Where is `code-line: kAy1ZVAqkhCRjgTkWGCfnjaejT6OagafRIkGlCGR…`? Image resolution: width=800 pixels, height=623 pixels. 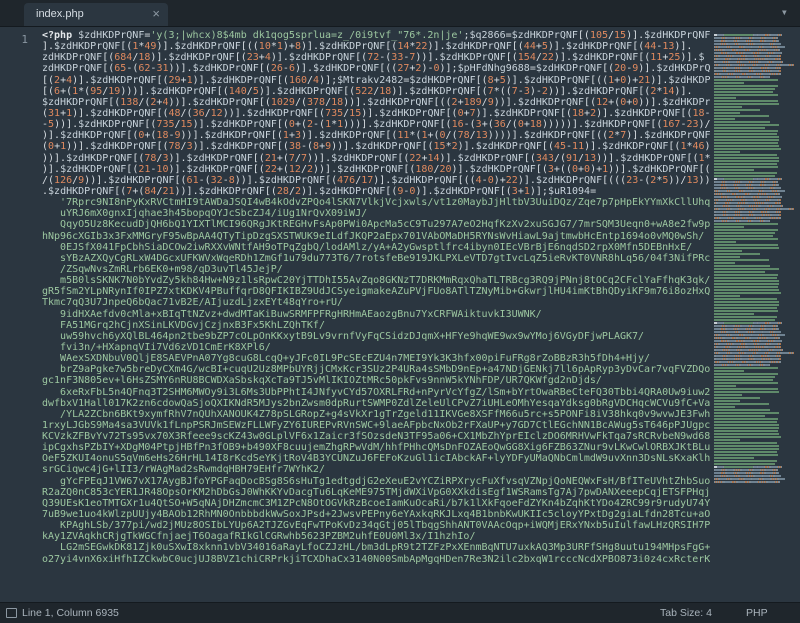 code-line: kAy1ZVAqkhCRjgTkWGCfnjaejT6OagafRIkGlCGR… is located at coordinates (376, 536).